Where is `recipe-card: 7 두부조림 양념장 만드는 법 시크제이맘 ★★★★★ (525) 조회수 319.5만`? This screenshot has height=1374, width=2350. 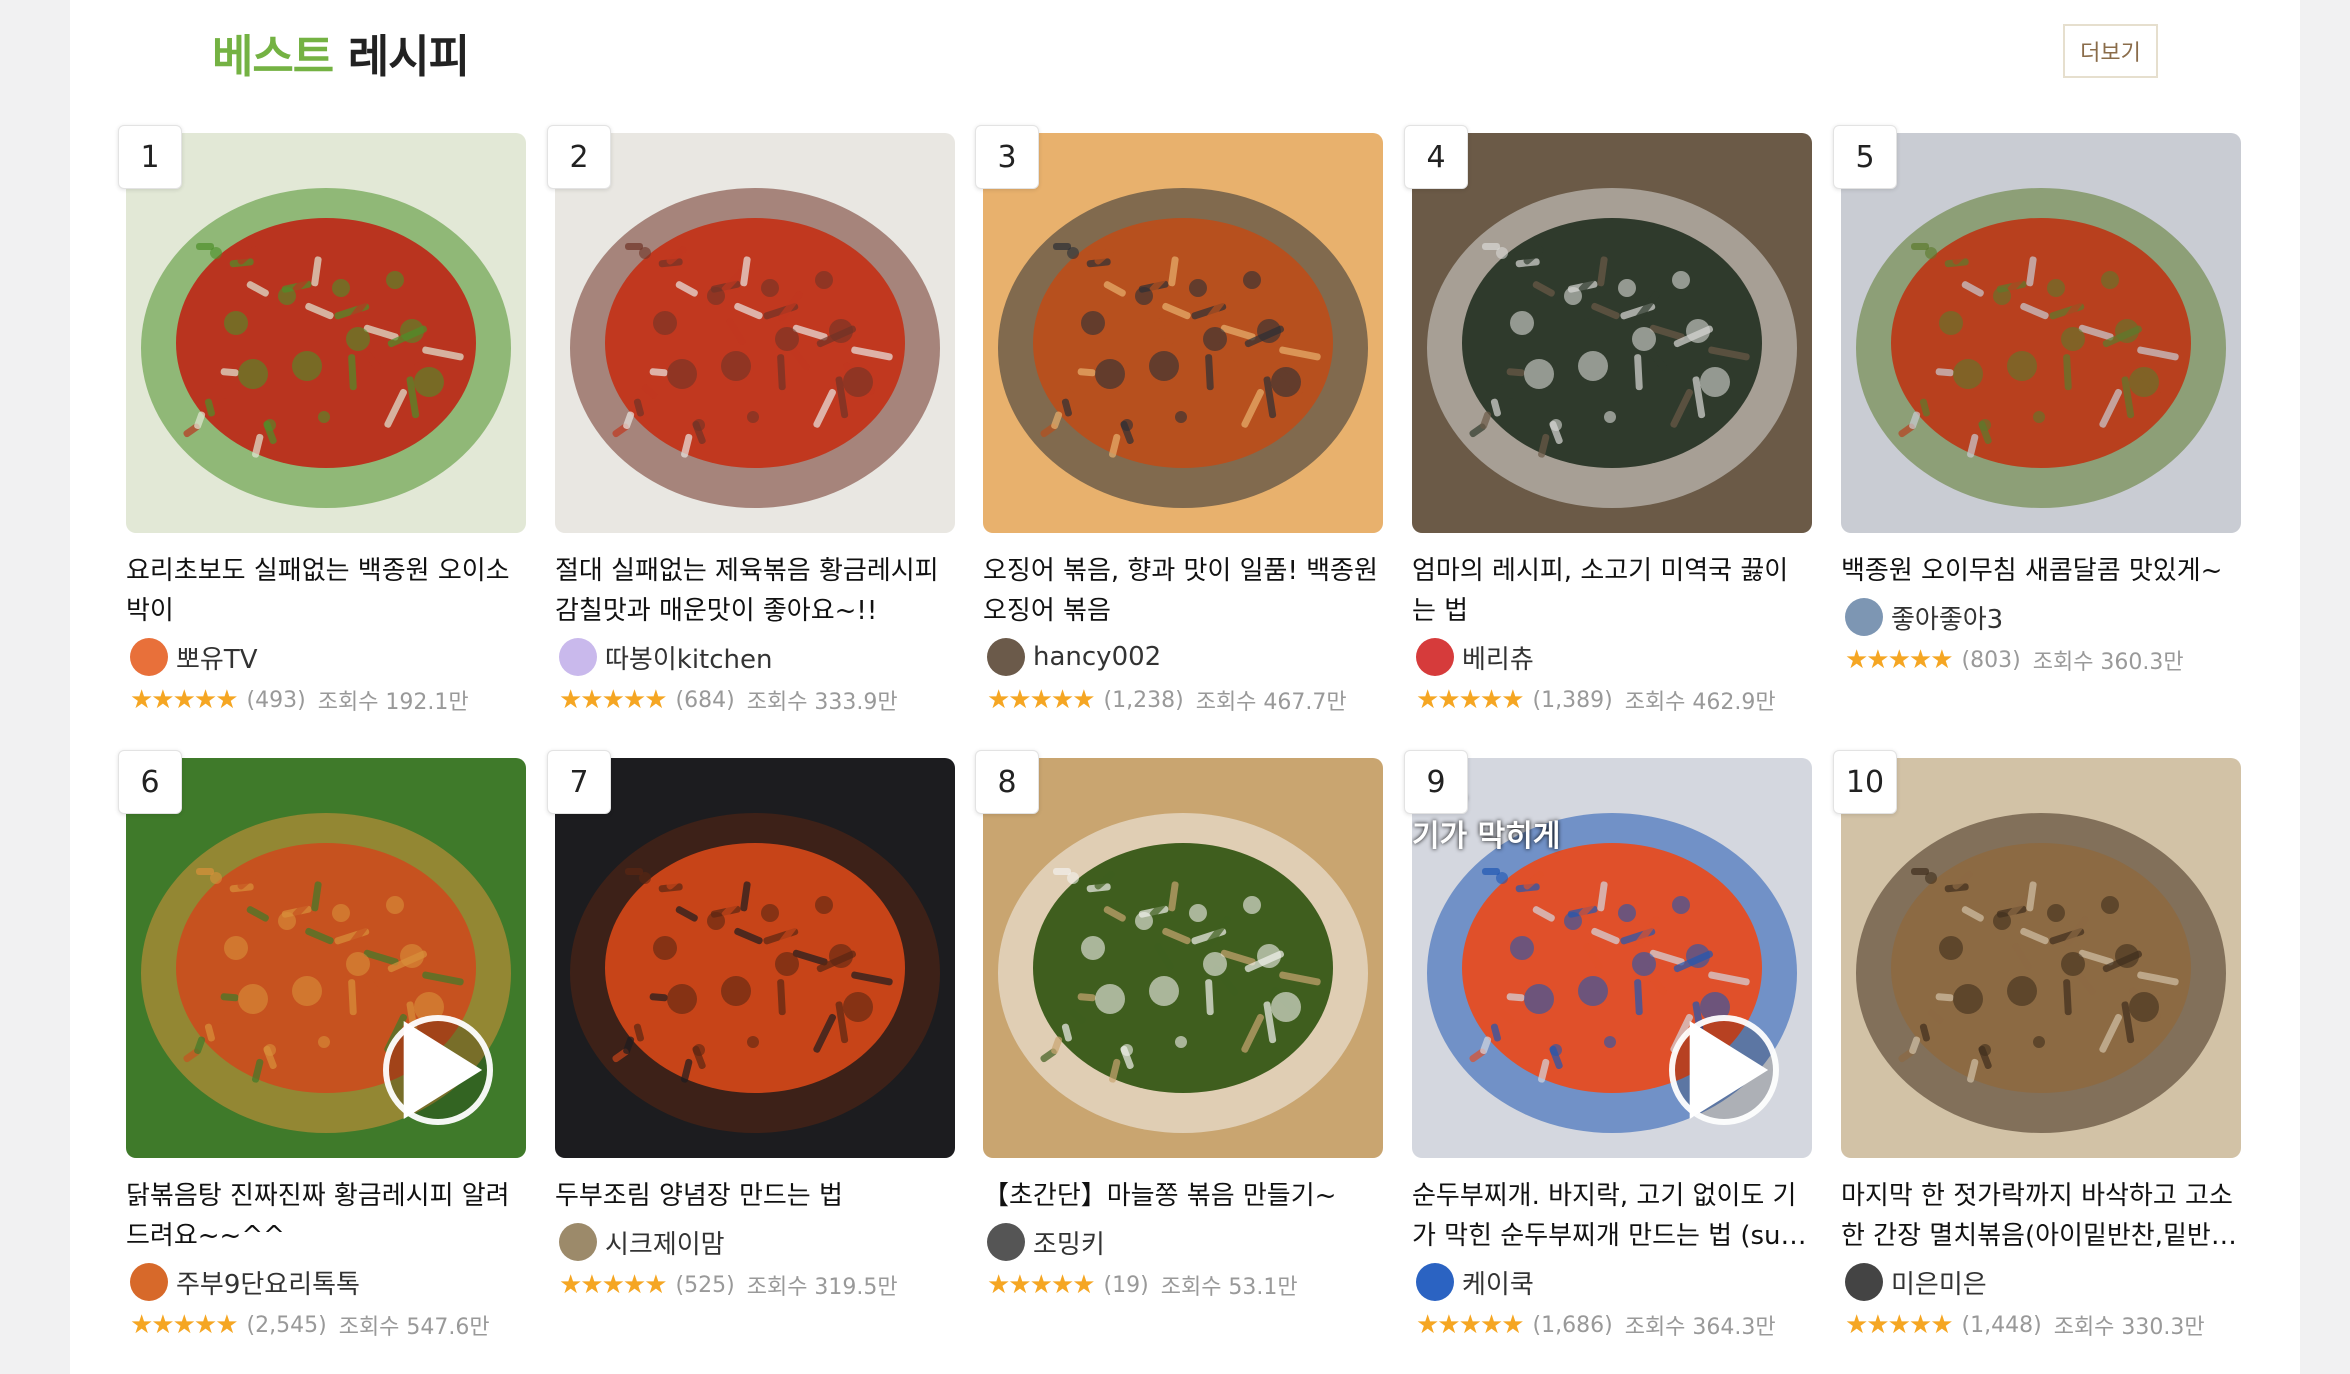 recipe-card: 7 두부조림 양념장 만드는 법 시크제이맘 ★★★★★ (525) 조회수 319.5만 is located at coordinates (751, 1026).